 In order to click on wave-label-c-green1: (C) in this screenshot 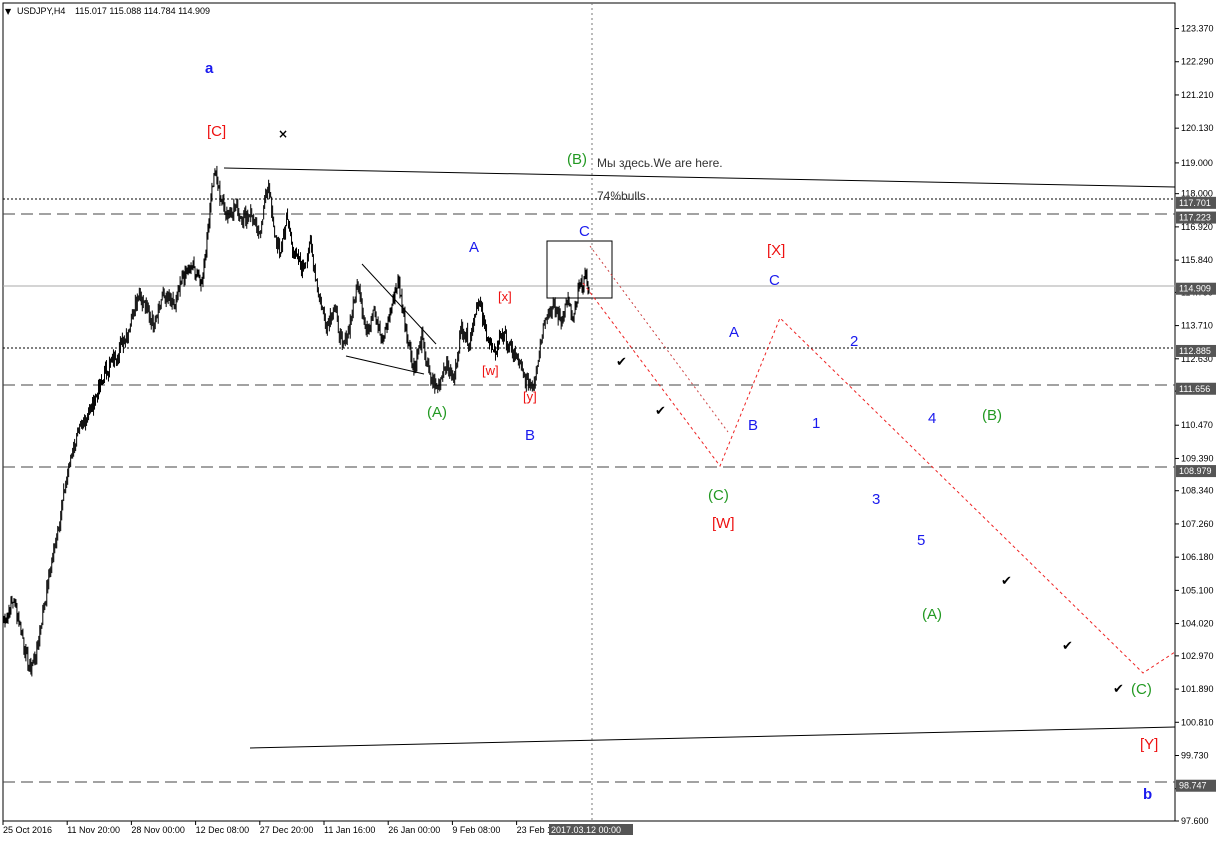, I will do `click(718, 495)`.